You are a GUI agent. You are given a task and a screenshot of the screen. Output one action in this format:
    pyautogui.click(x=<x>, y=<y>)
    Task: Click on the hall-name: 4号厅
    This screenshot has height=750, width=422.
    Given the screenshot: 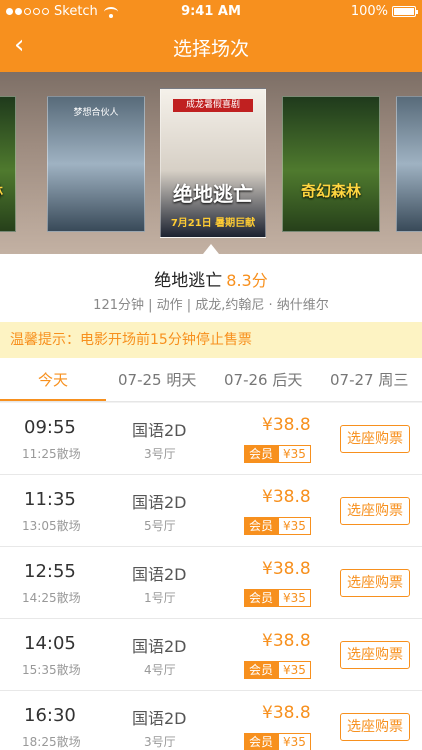 What is the action you would take?
    pyautogui.click(x=160, y=670)
    